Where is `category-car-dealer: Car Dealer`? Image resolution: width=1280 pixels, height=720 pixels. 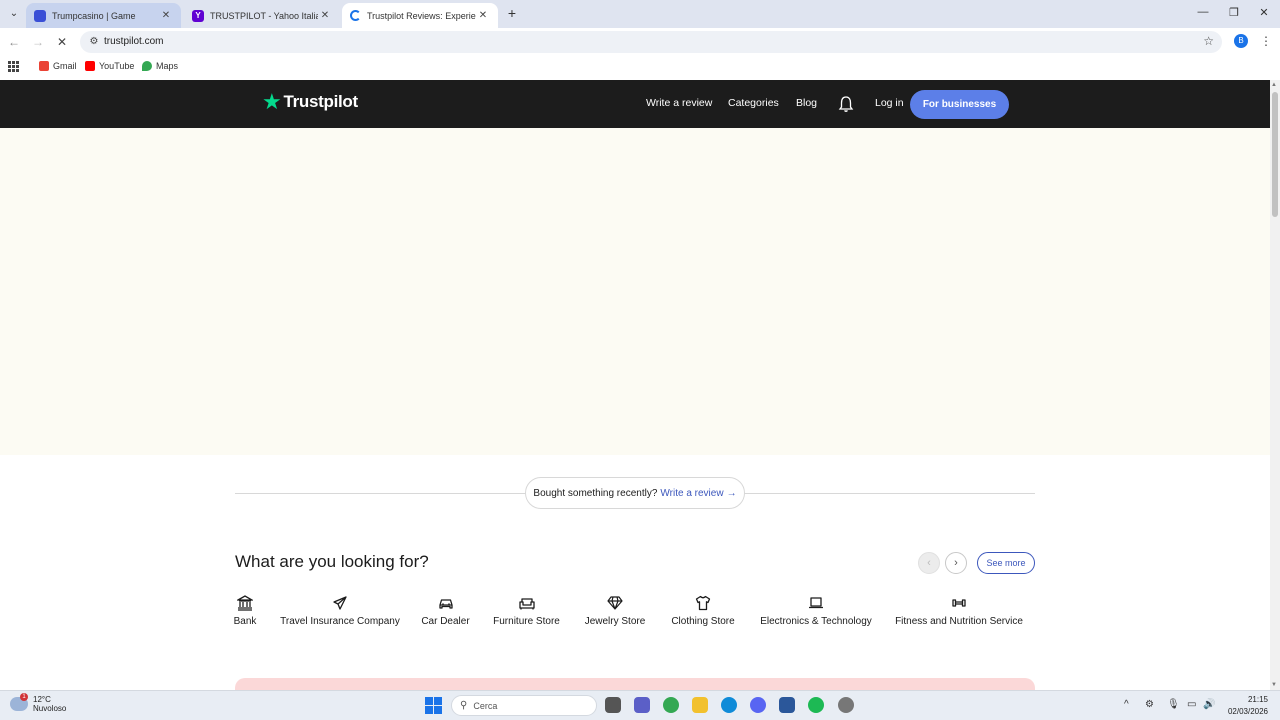
category-car-dealer: Car Dealer is located at coordinates (445, 611).